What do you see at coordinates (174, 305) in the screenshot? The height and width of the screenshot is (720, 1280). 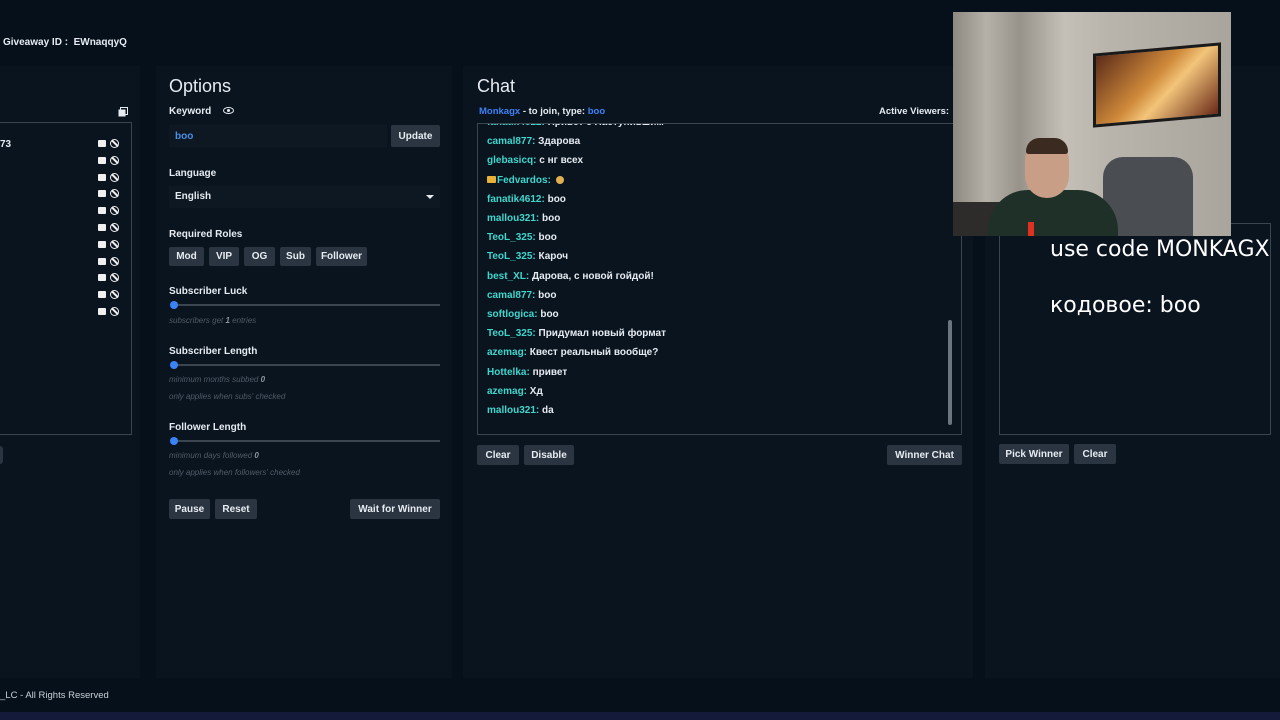 I see `subscriber-luck-thumb` at bounding box center [174, 305].